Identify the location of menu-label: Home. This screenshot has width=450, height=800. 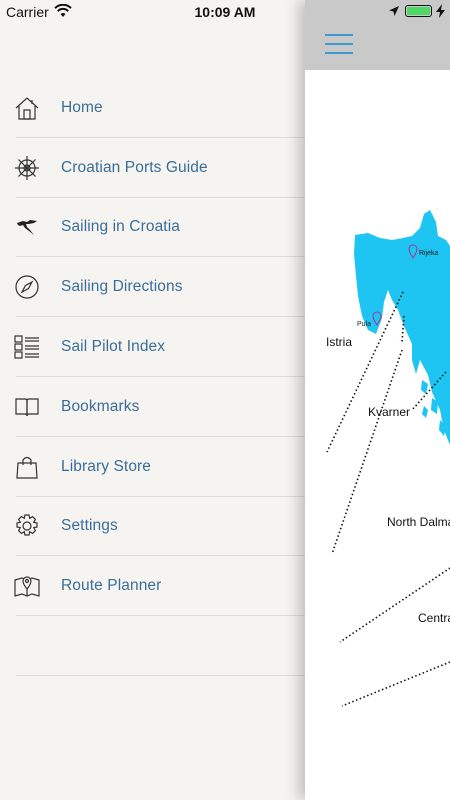
(82, 107).